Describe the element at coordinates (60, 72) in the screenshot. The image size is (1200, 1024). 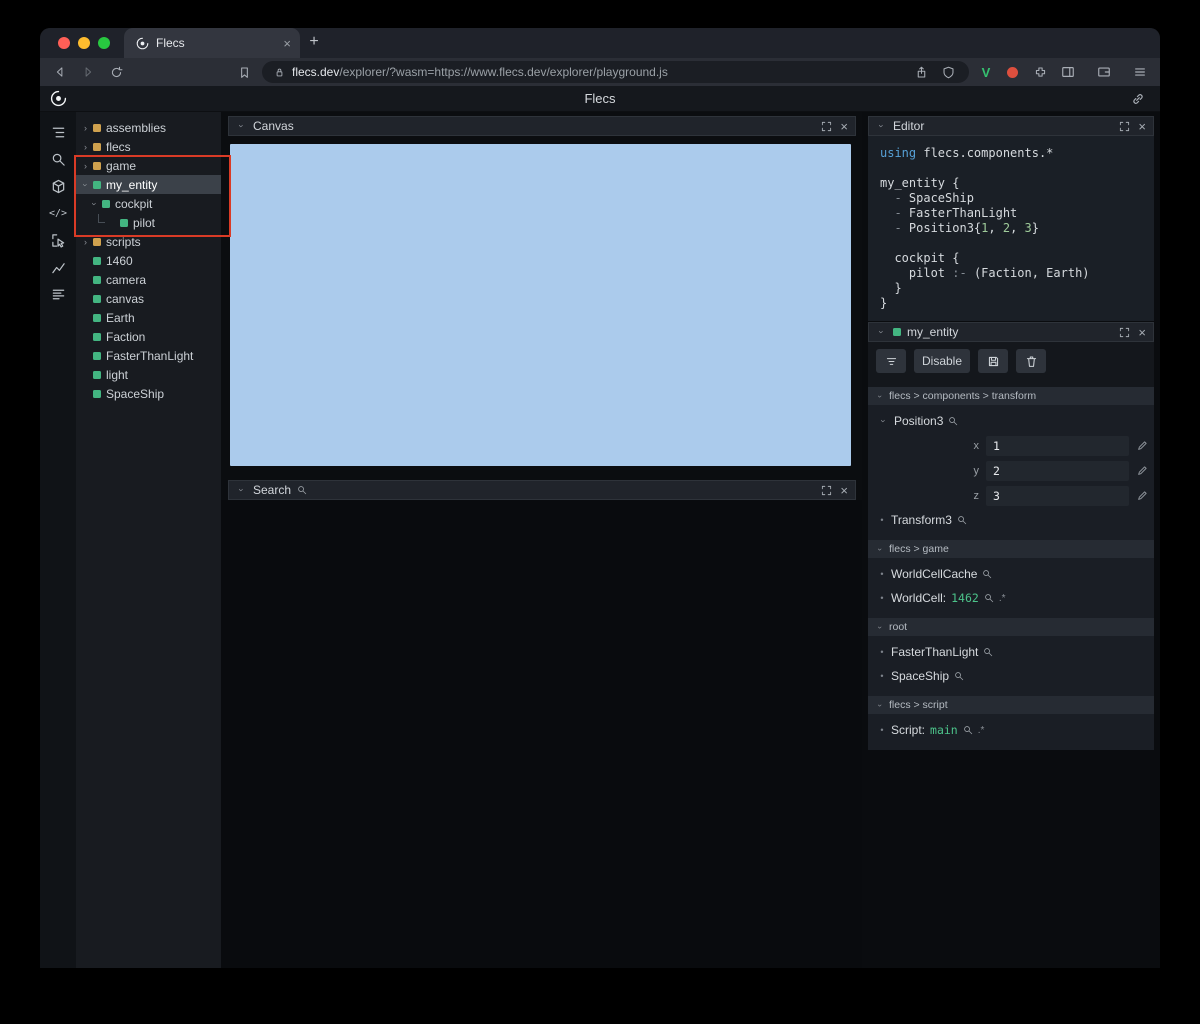
I see `back-button` at that location.